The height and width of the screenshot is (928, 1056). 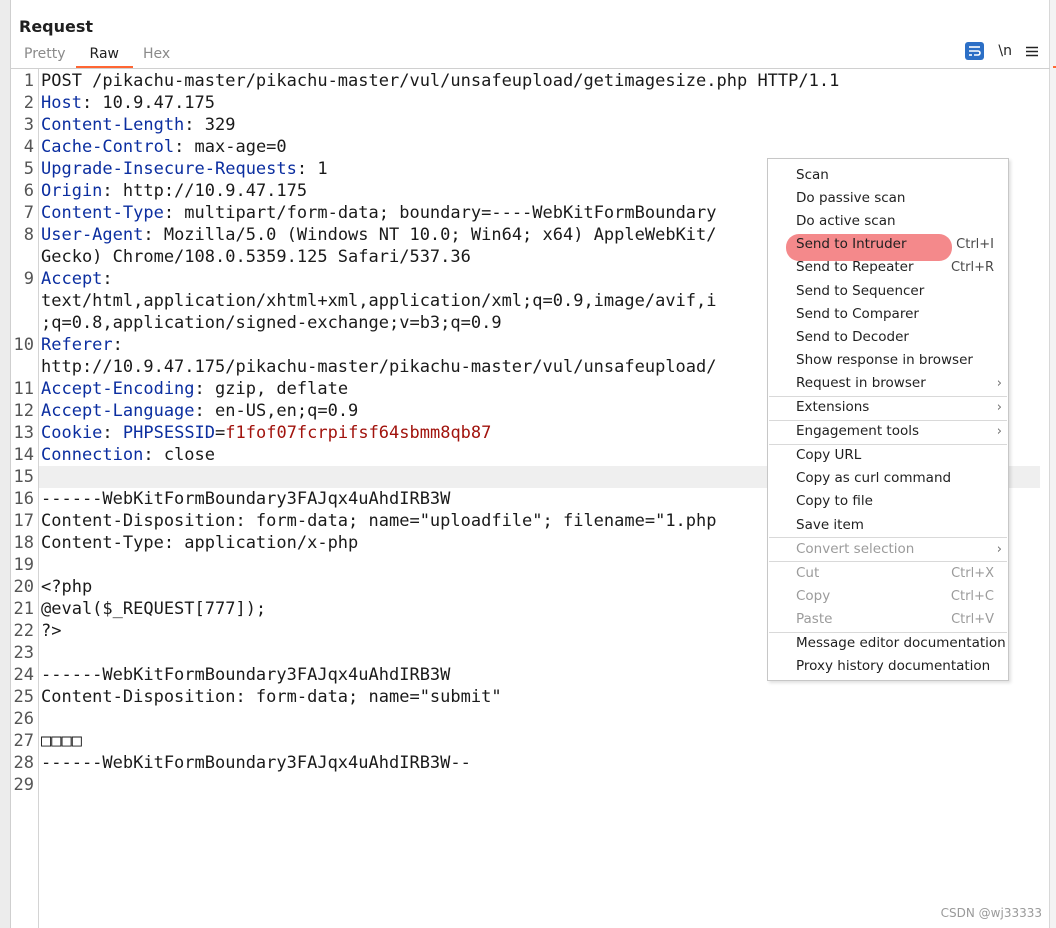 I want to click on line-content: Connection: close, so click(x=128, y=455).